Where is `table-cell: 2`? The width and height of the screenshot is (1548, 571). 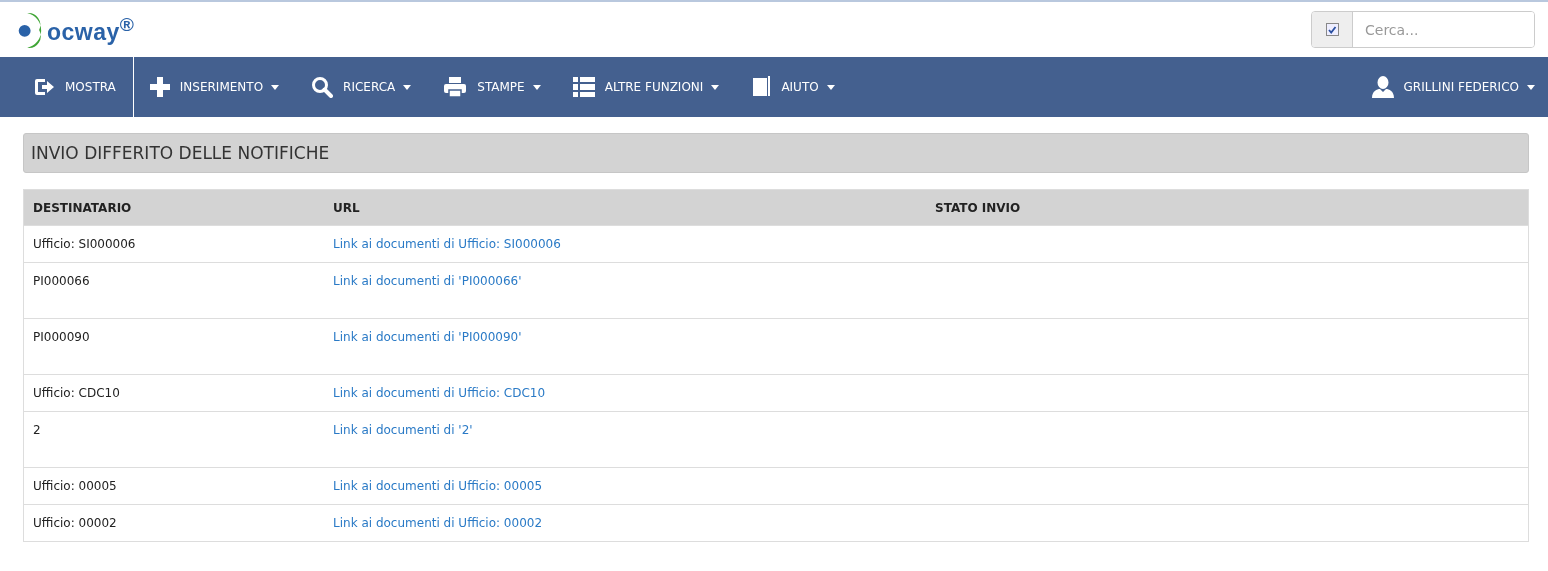 table-cell: 2 is located at coordinates (173, 439).